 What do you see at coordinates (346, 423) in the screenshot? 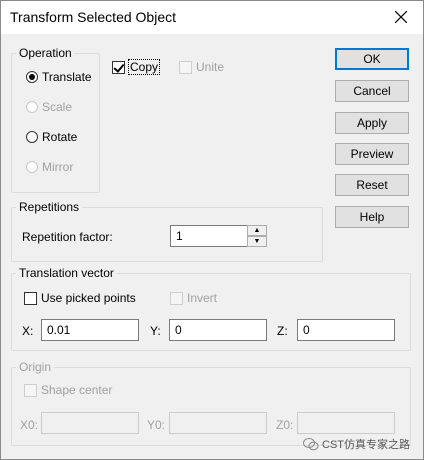
I see `z0-input` at bounding box center [346, 423].